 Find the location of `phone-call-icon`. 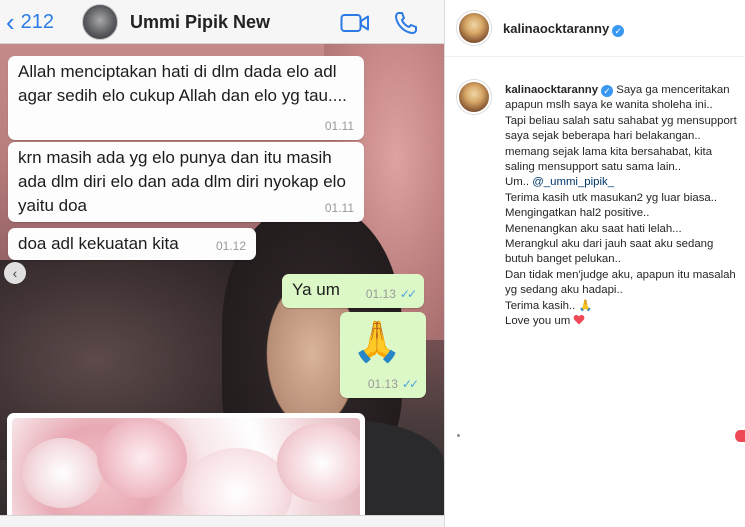

phone-call-icon is located at coordinates (406, 23).